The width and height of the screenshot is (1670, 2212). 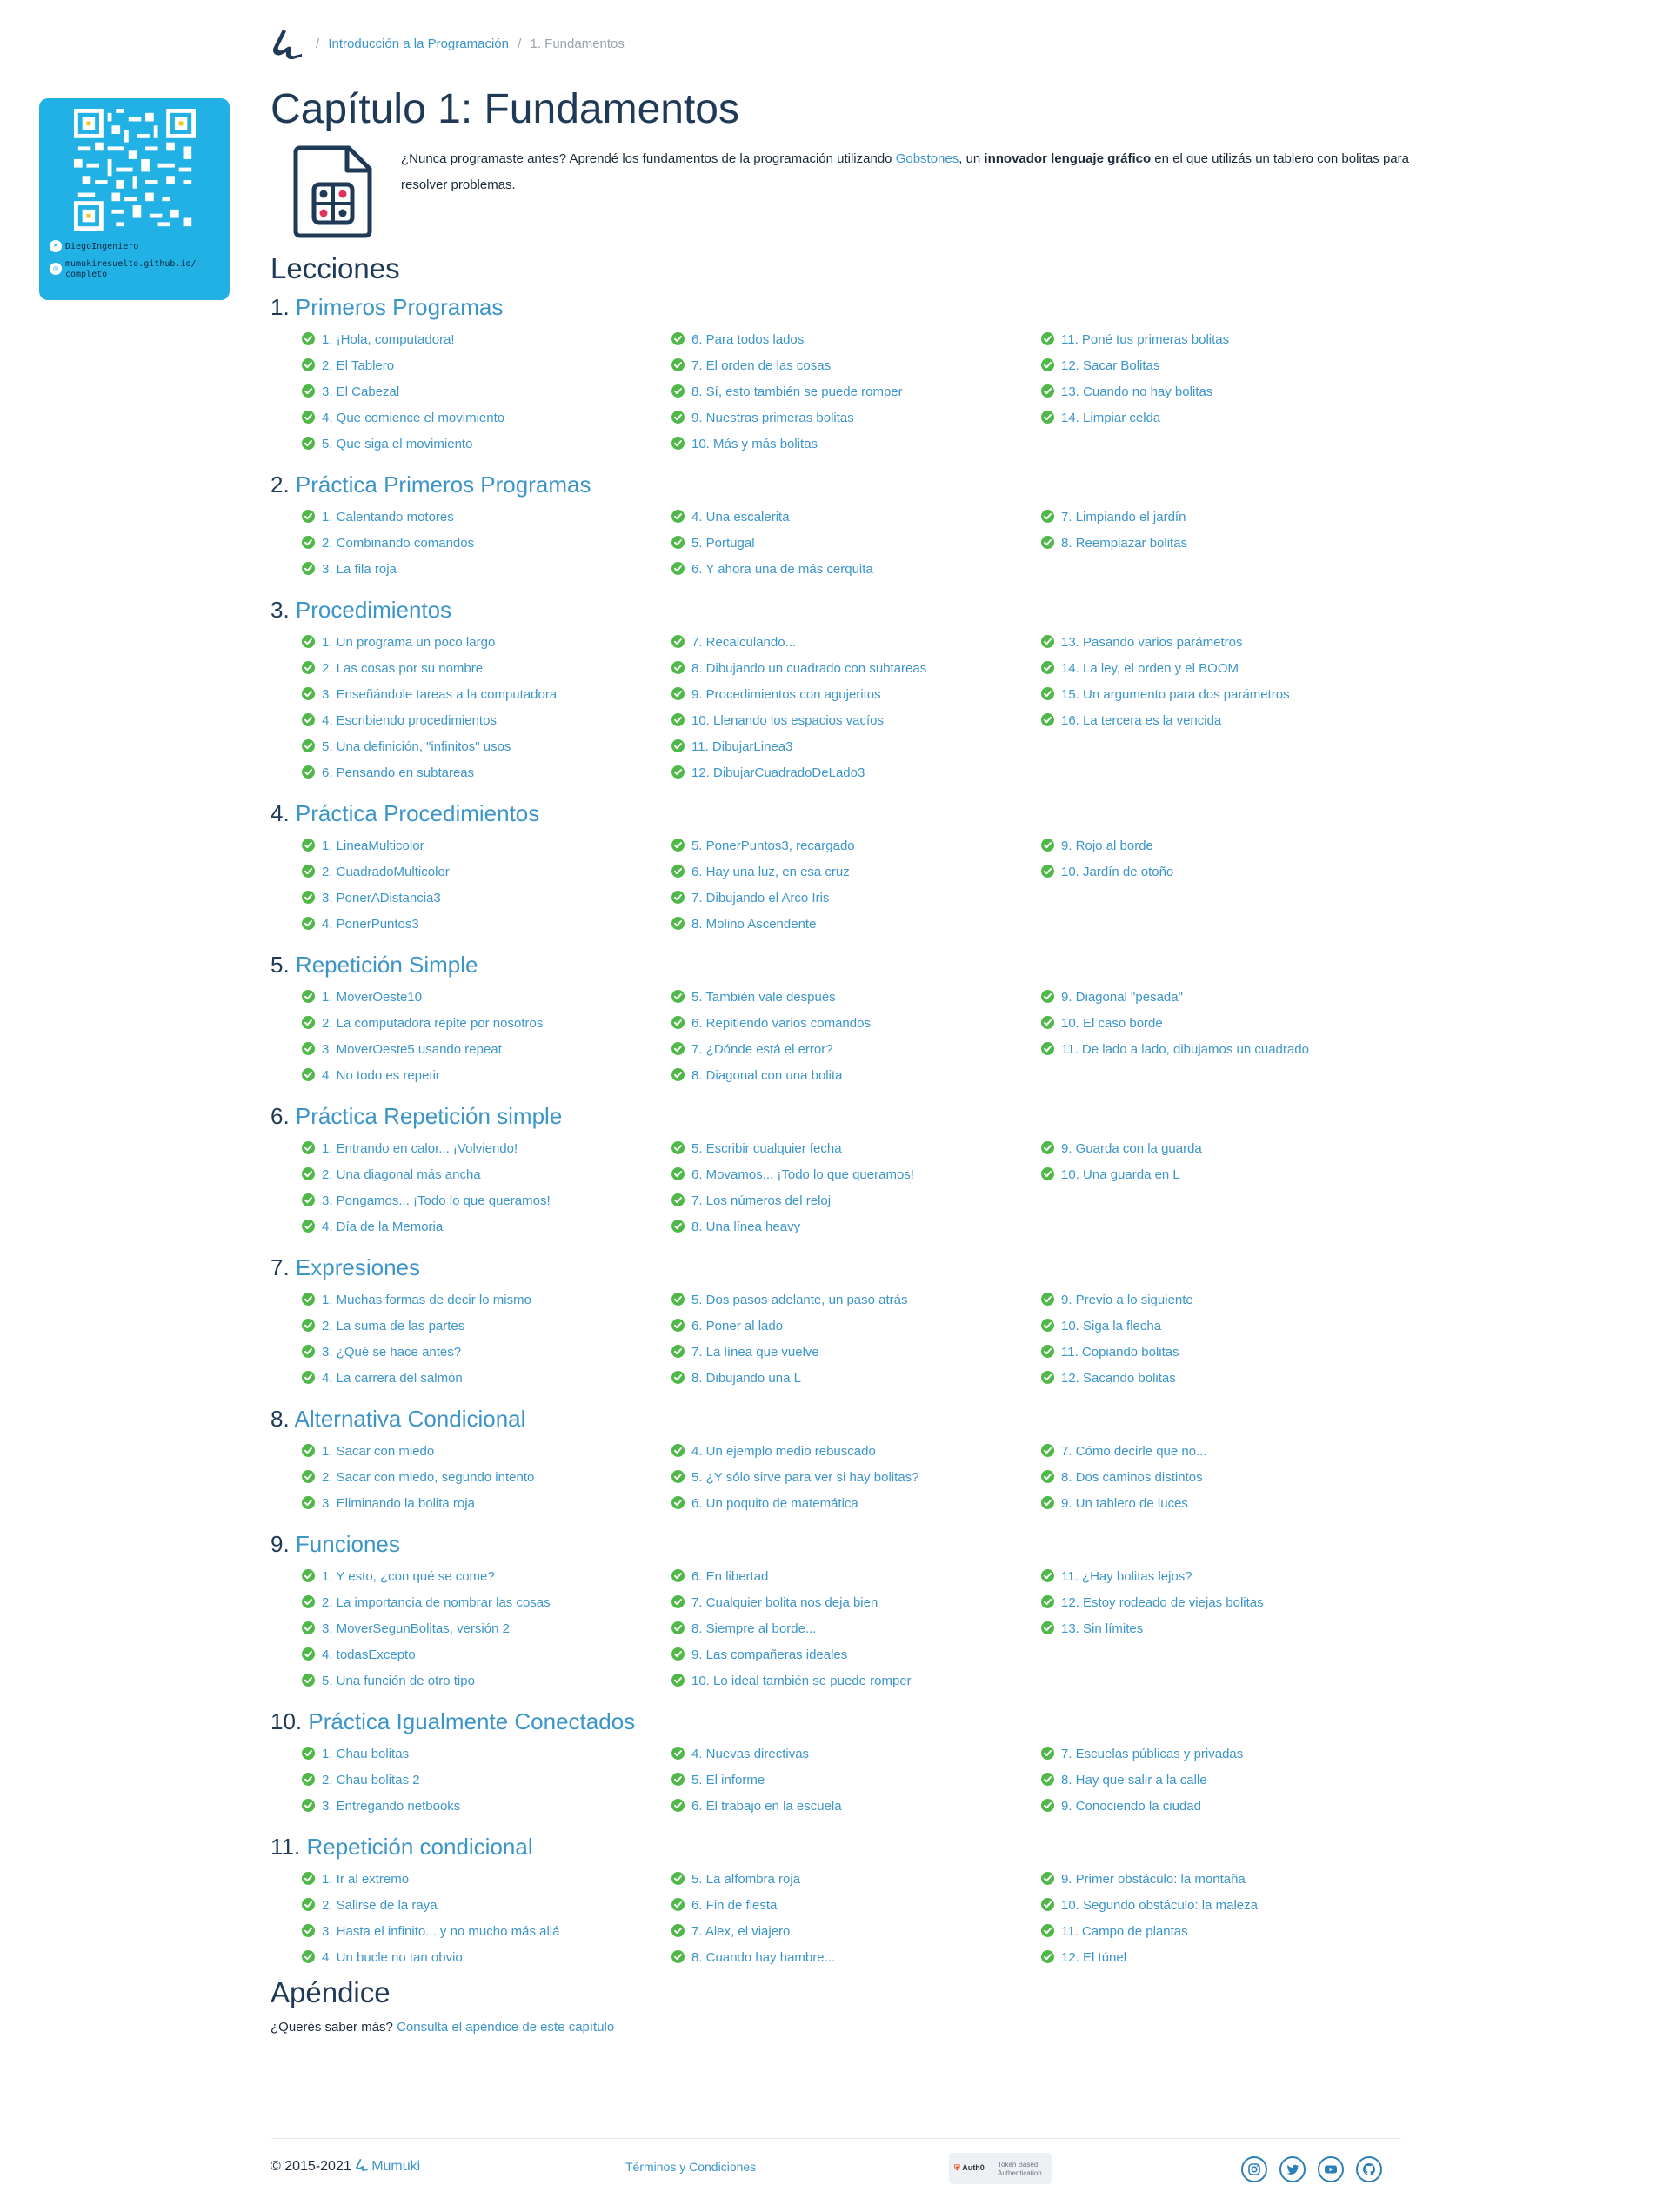 What do you see at coordinates (439, 694) in the screenshot?
I see `exercise-link: 3. Enseñándole tareas a la computadora` at bounding box center [439, 694].